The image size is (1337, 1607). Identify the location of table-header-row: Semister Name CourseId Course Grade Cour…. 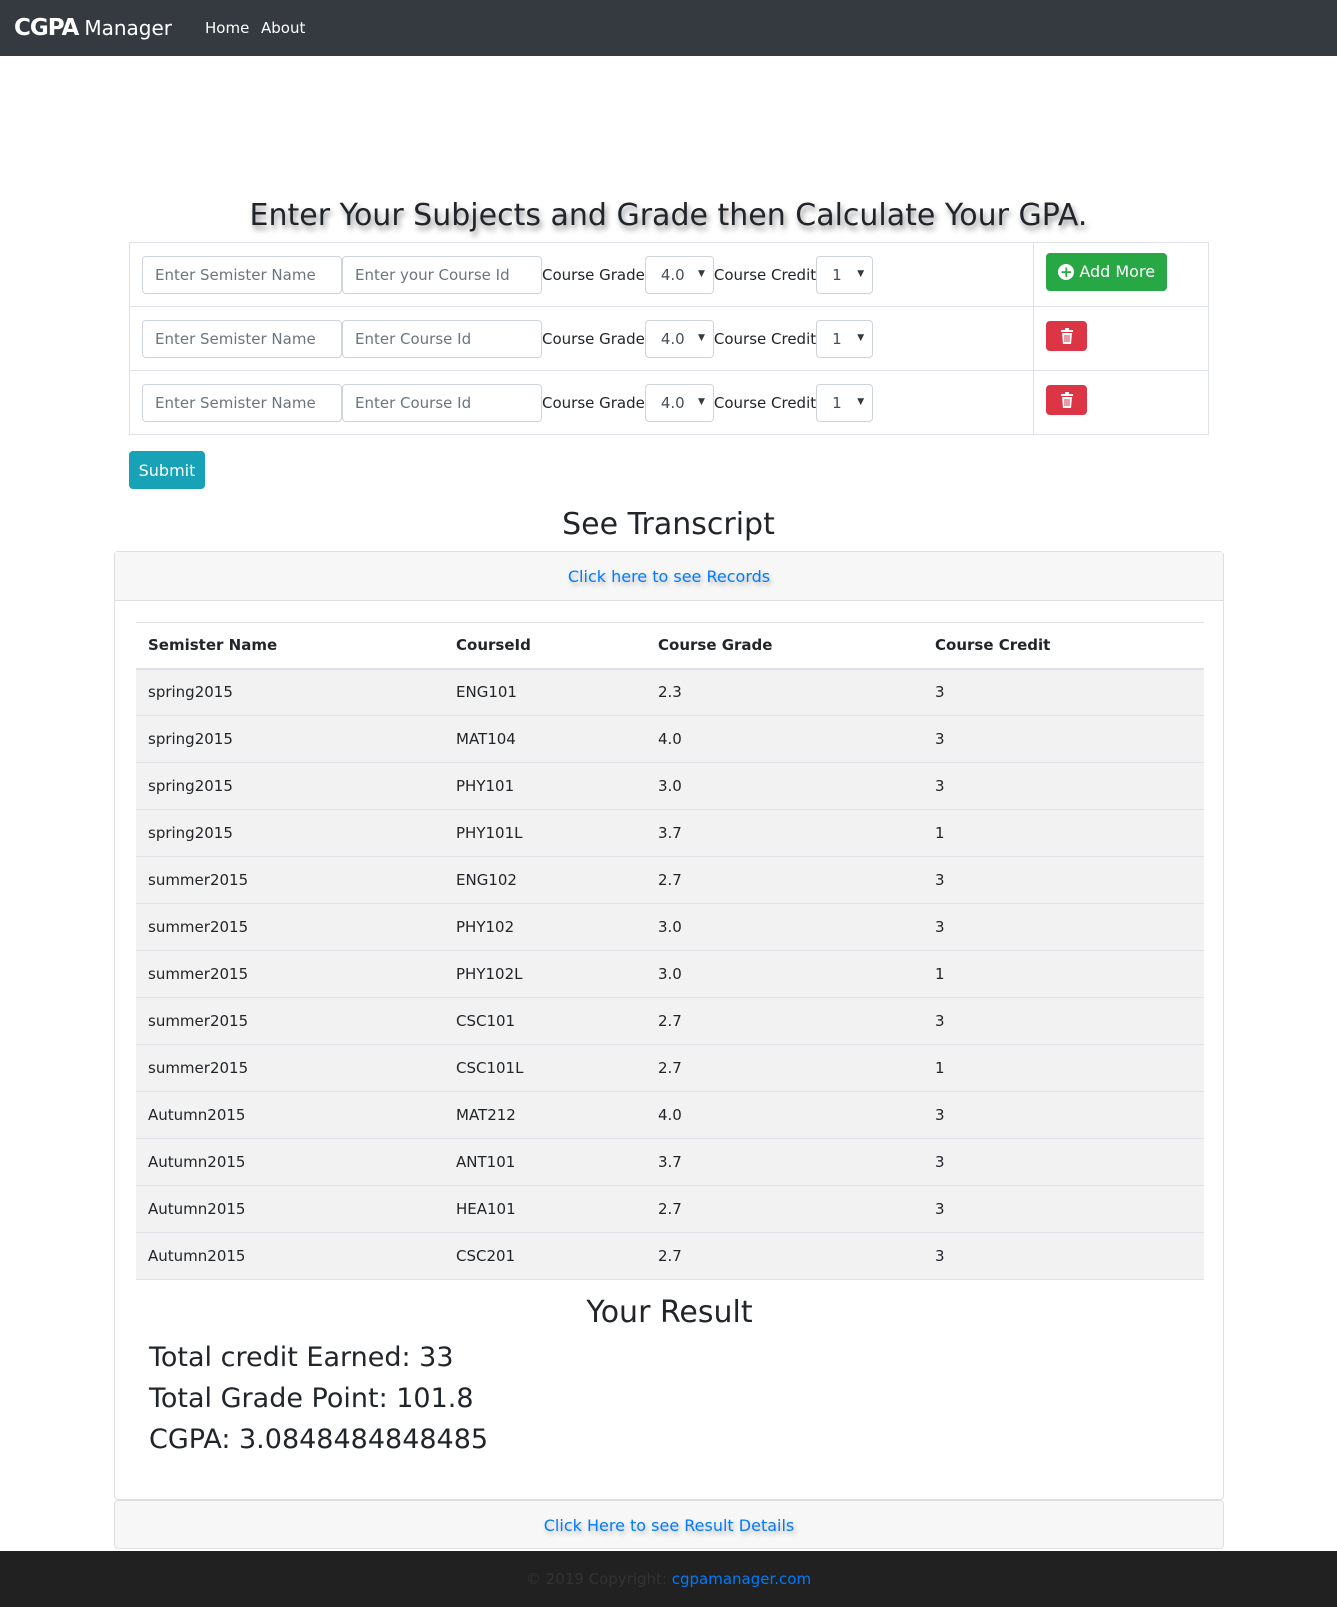
(670, 646).